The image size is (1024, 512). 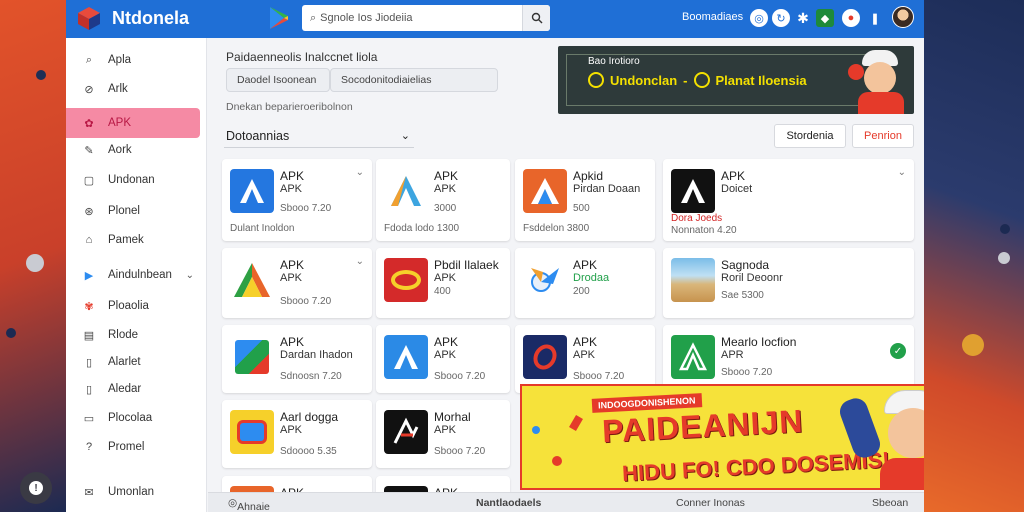 I want to click on decor-dot, so click(x=1004, y=258).